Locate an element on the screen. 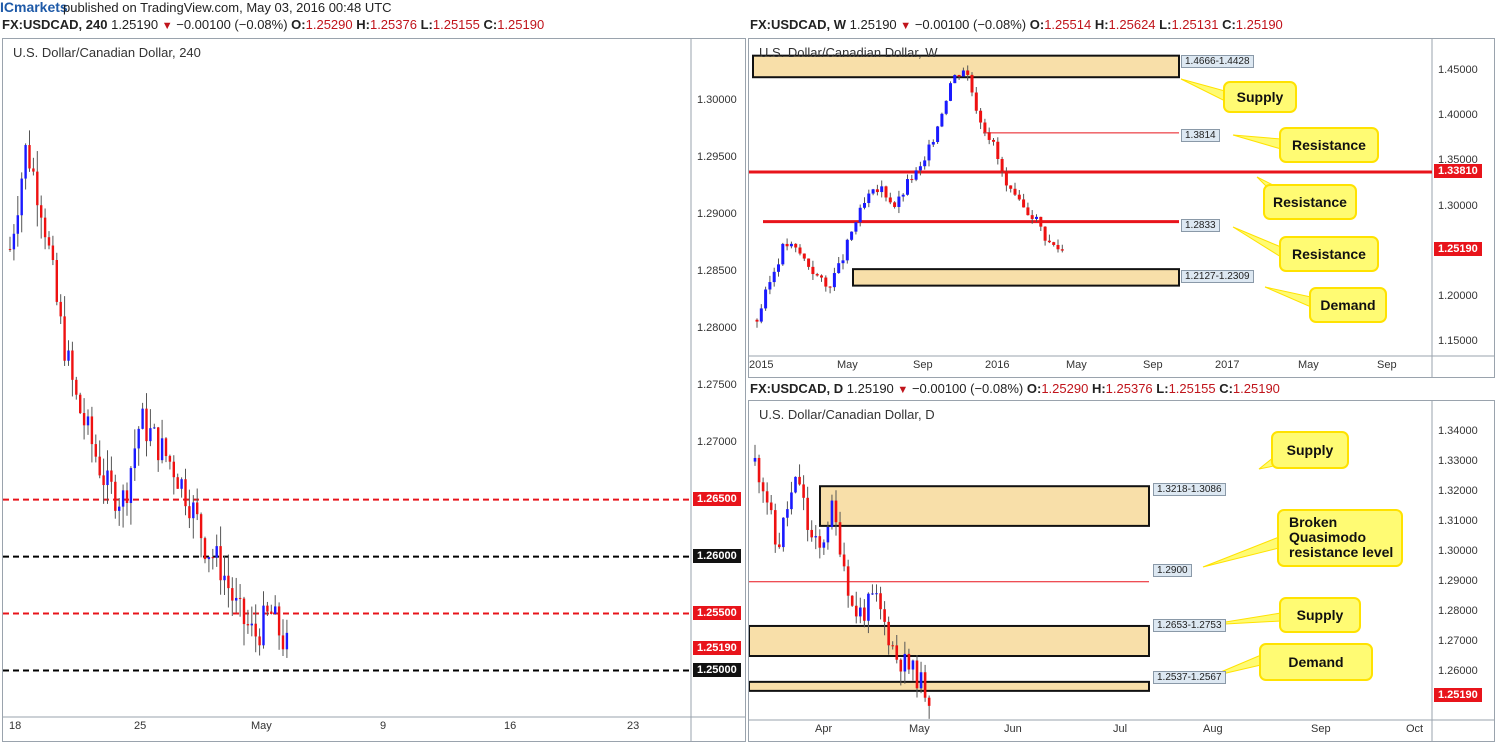 This screenshot has width=1495, height=744. zone-label-demand: 1.2537-1.2567 is located at coordinates (1189, 677).